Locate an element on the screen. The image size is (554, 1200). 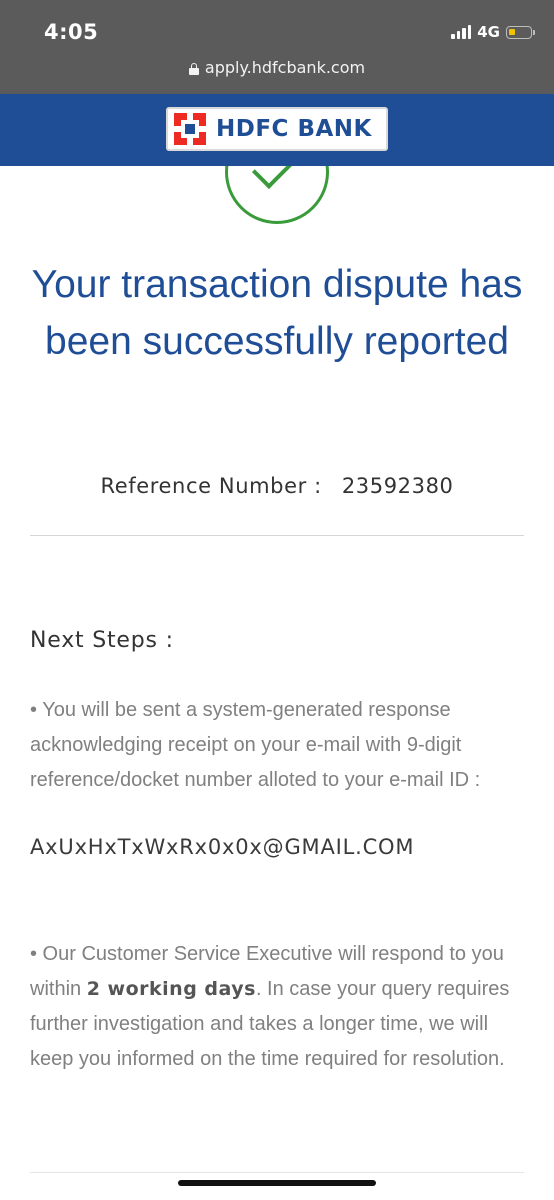
status-time: 4:05 is located at coordinates (71, 32).